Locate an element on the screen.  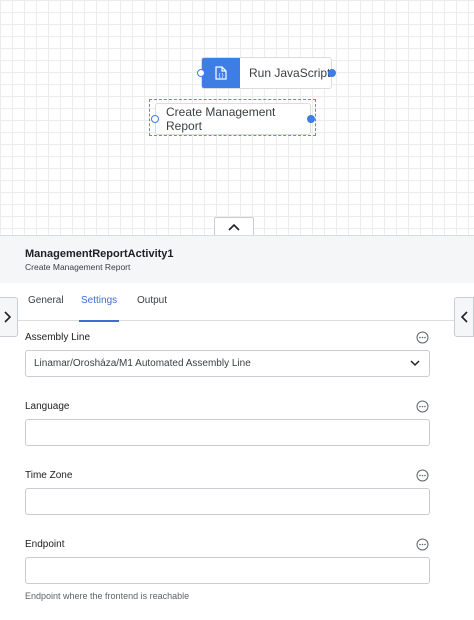
endpoint-label: Endpoint is located at coordinates (45, 544).